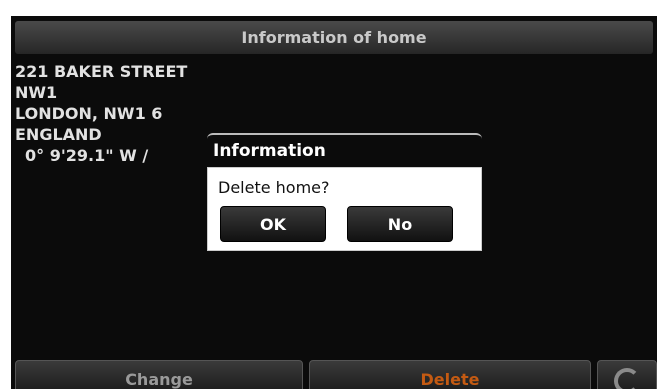 The image size is (660, 389). What do you see at coordinates (627, 378) in the screenshot?
I see `refresh-icon` at bounding box center [627, 378].